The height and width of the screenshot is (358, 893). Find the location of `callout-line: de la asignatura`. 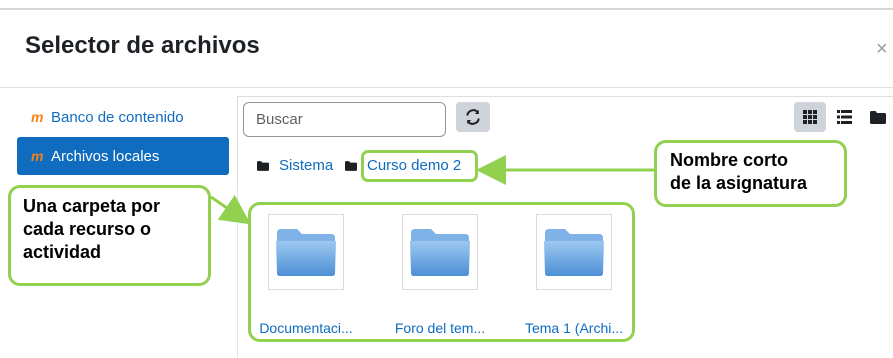

callout-line: de la asignatura is located at coordinates (739, 183).